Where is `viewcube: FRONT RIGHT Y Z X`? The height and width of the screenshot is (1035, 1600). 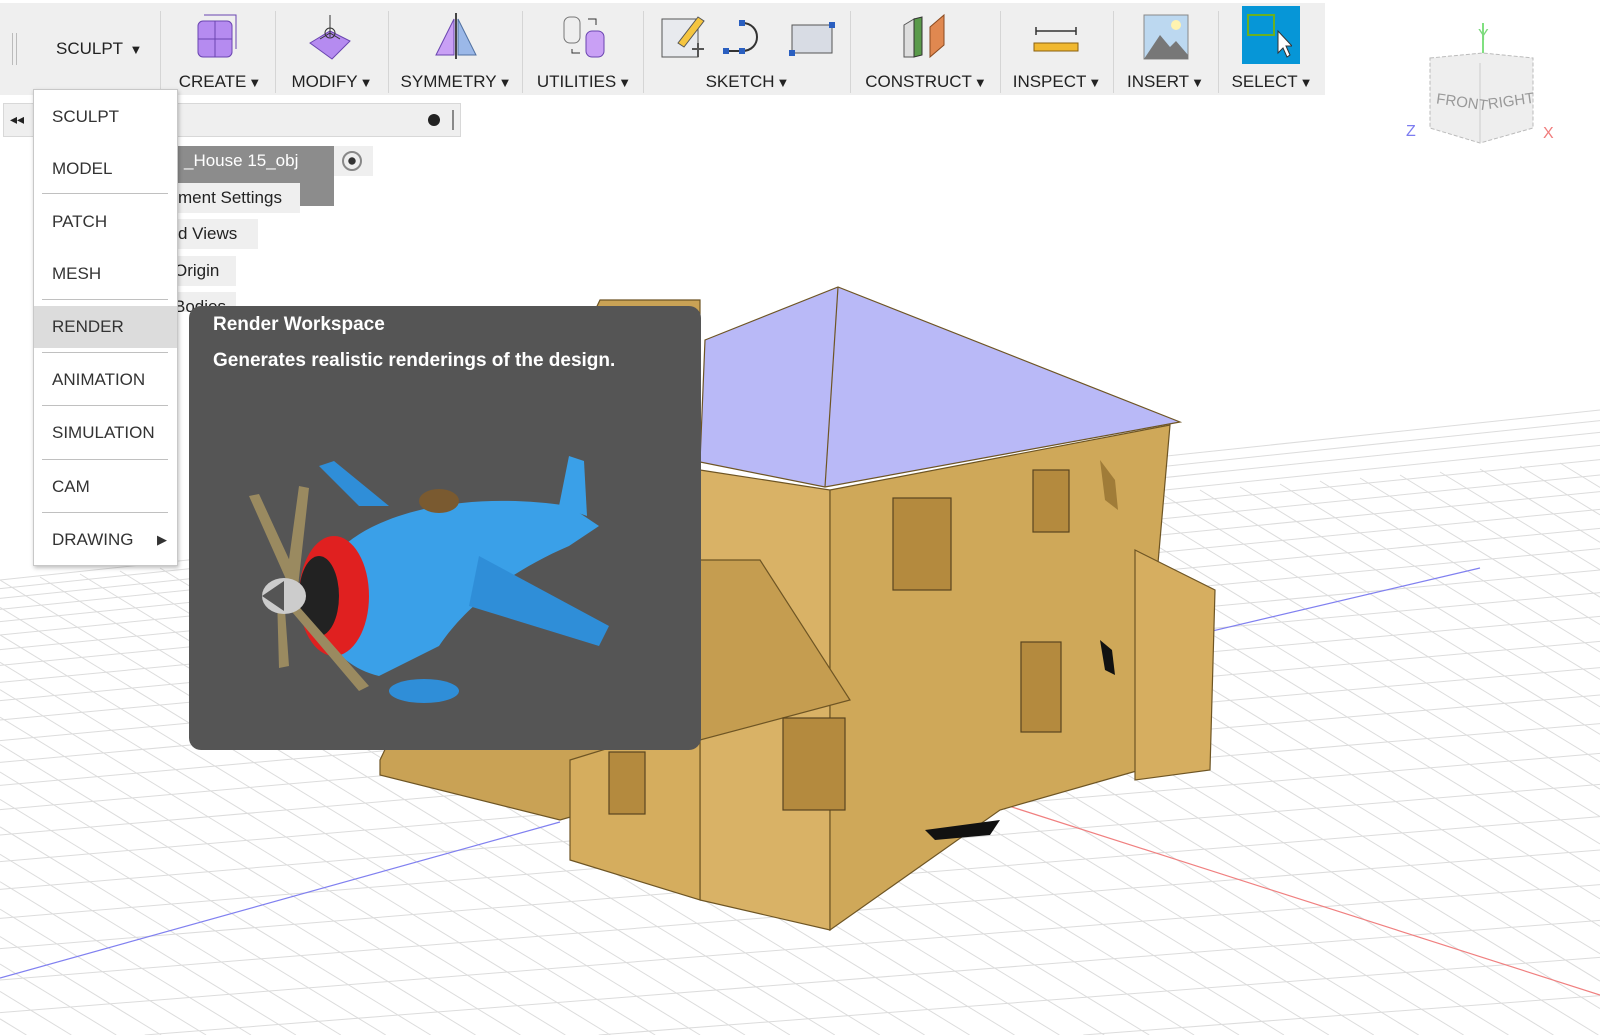 viewcube: FRONT RIGHT Y Z X is located at coordinates (1482, 85).